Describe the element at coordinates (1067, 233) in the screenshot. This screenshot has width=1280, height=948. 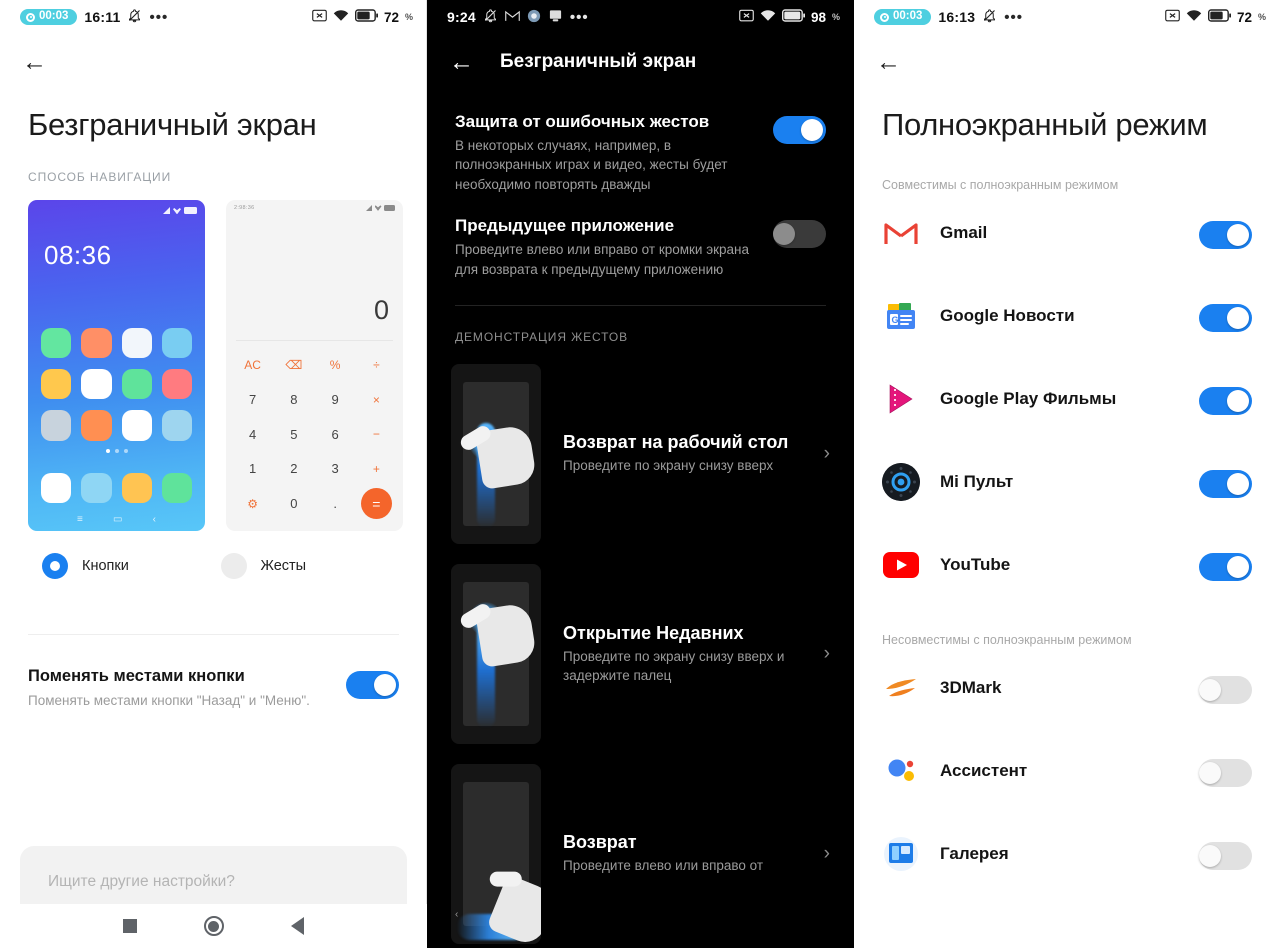
I see `app-row-gmail: Gmail` at that location.